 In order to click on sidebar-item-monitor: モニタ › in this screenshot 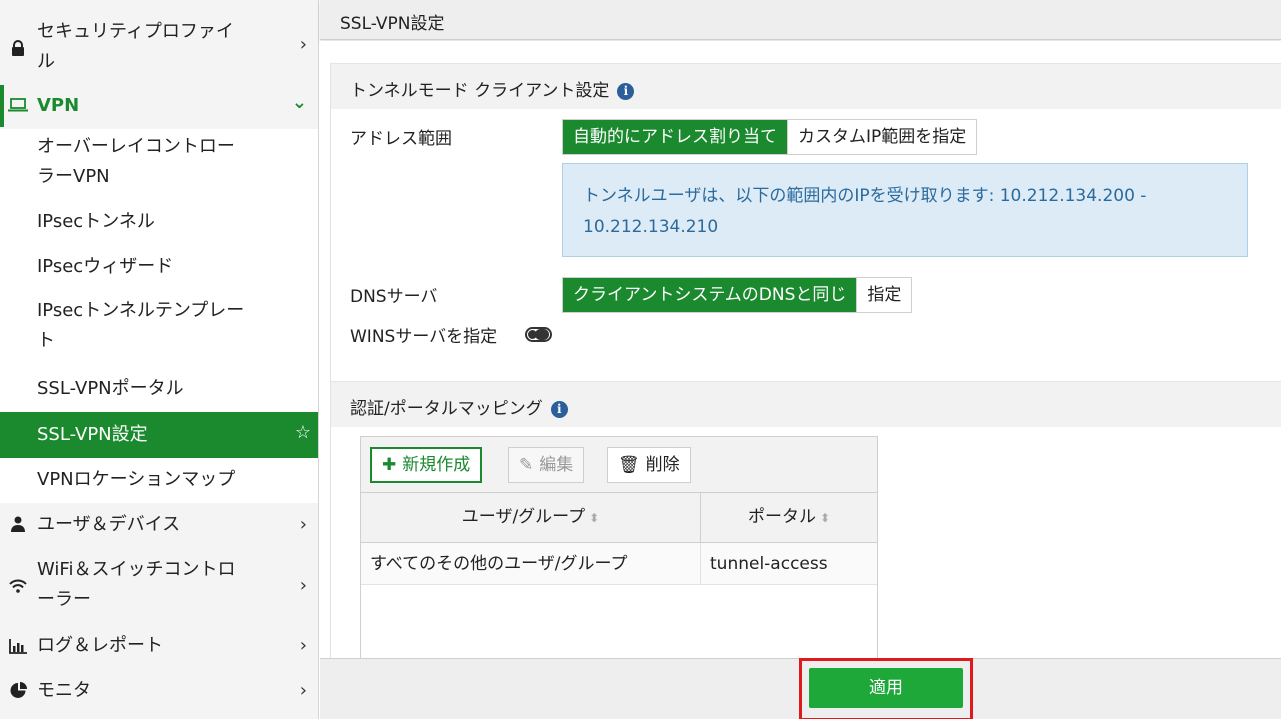, I will do `click(159, 692)`.